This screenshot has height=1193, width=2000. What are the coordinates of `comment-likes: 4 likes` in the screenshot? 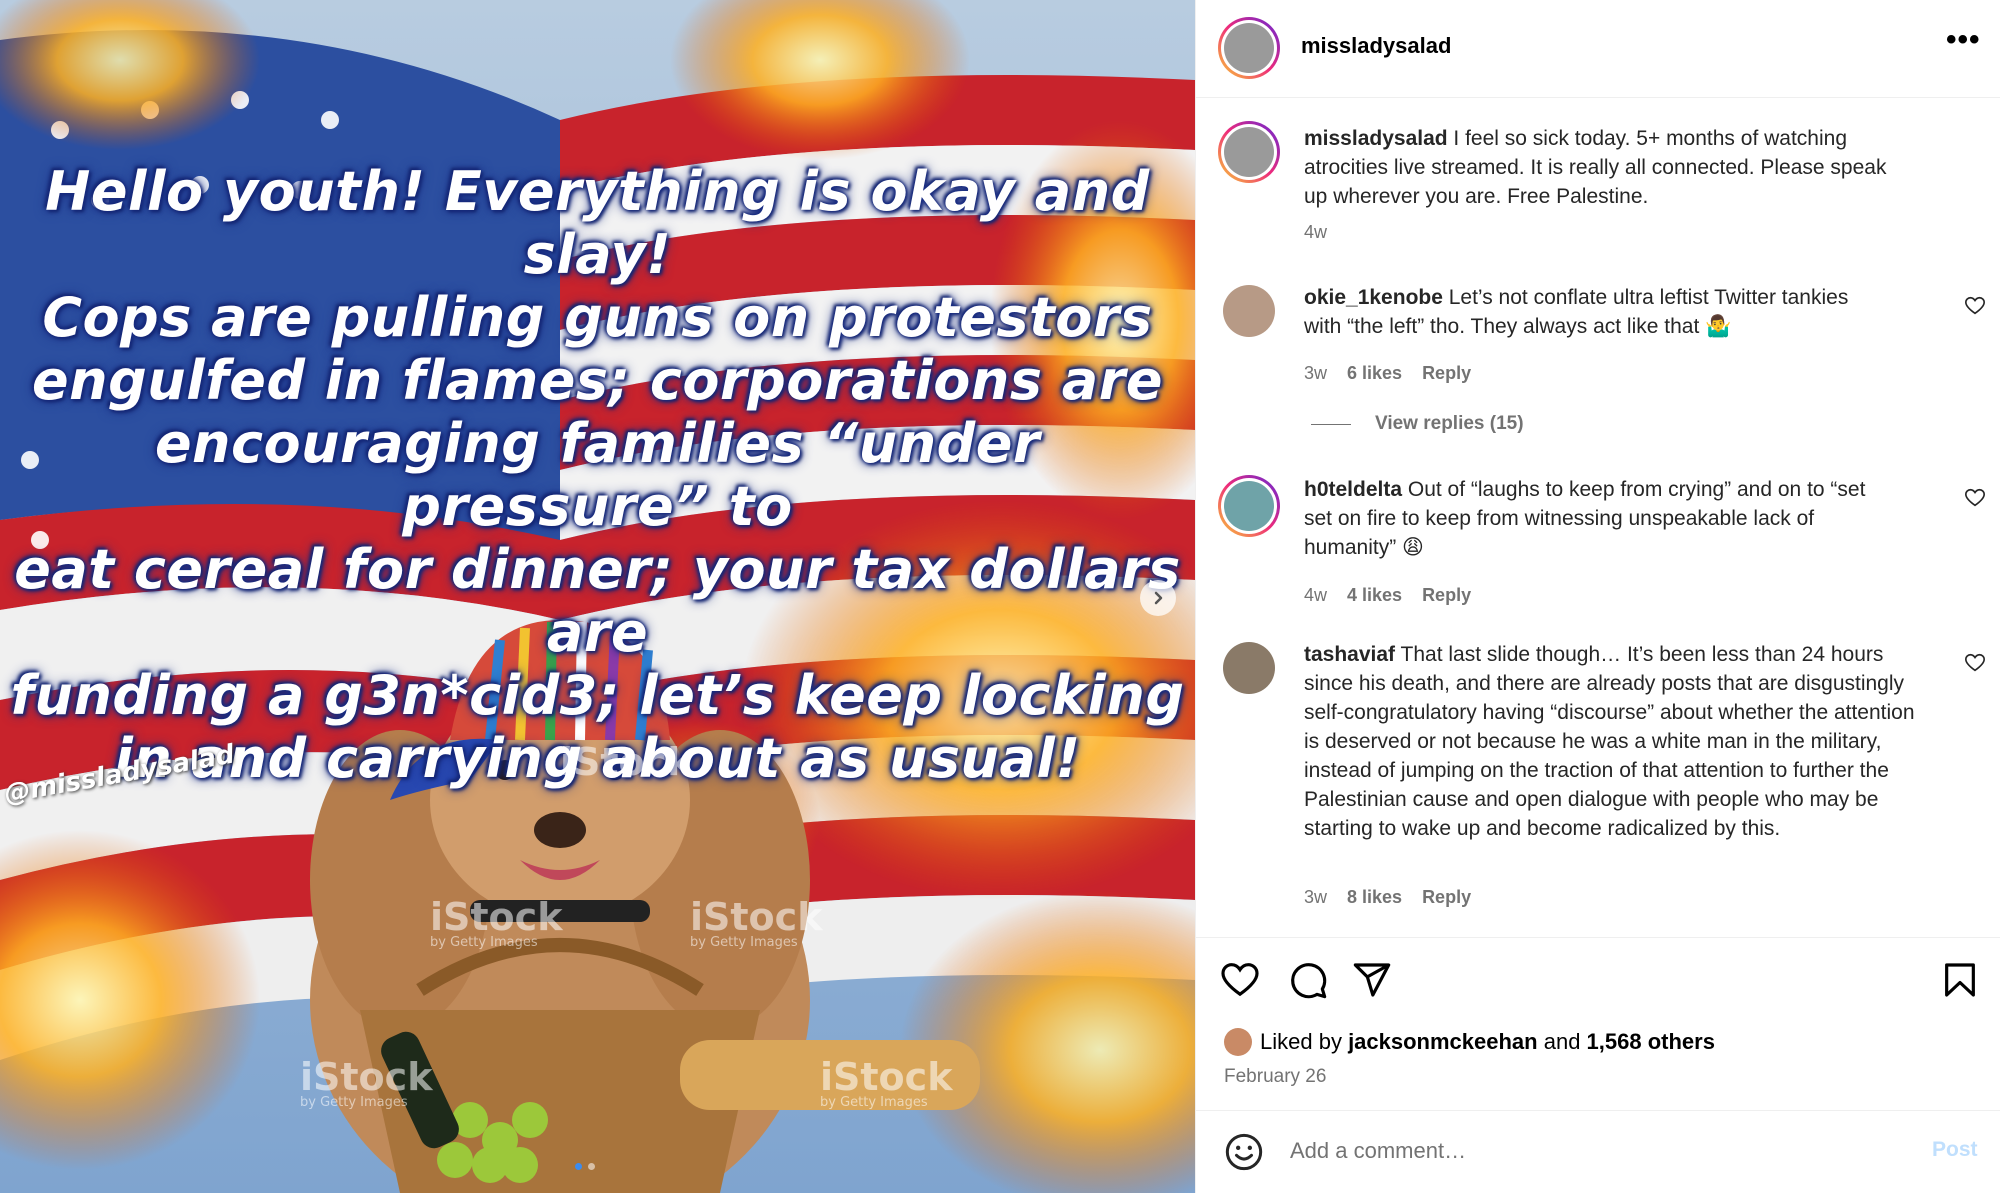 It's located at (1374, 595).